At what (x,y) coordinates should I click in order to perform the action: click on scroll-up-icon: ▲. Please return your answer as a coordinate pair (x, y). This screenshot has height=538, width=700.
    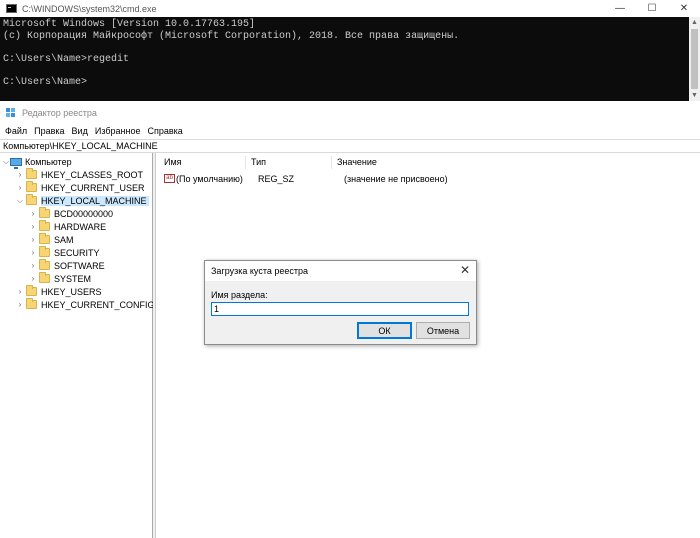
    Looking at the image, I should click on (694, 22).